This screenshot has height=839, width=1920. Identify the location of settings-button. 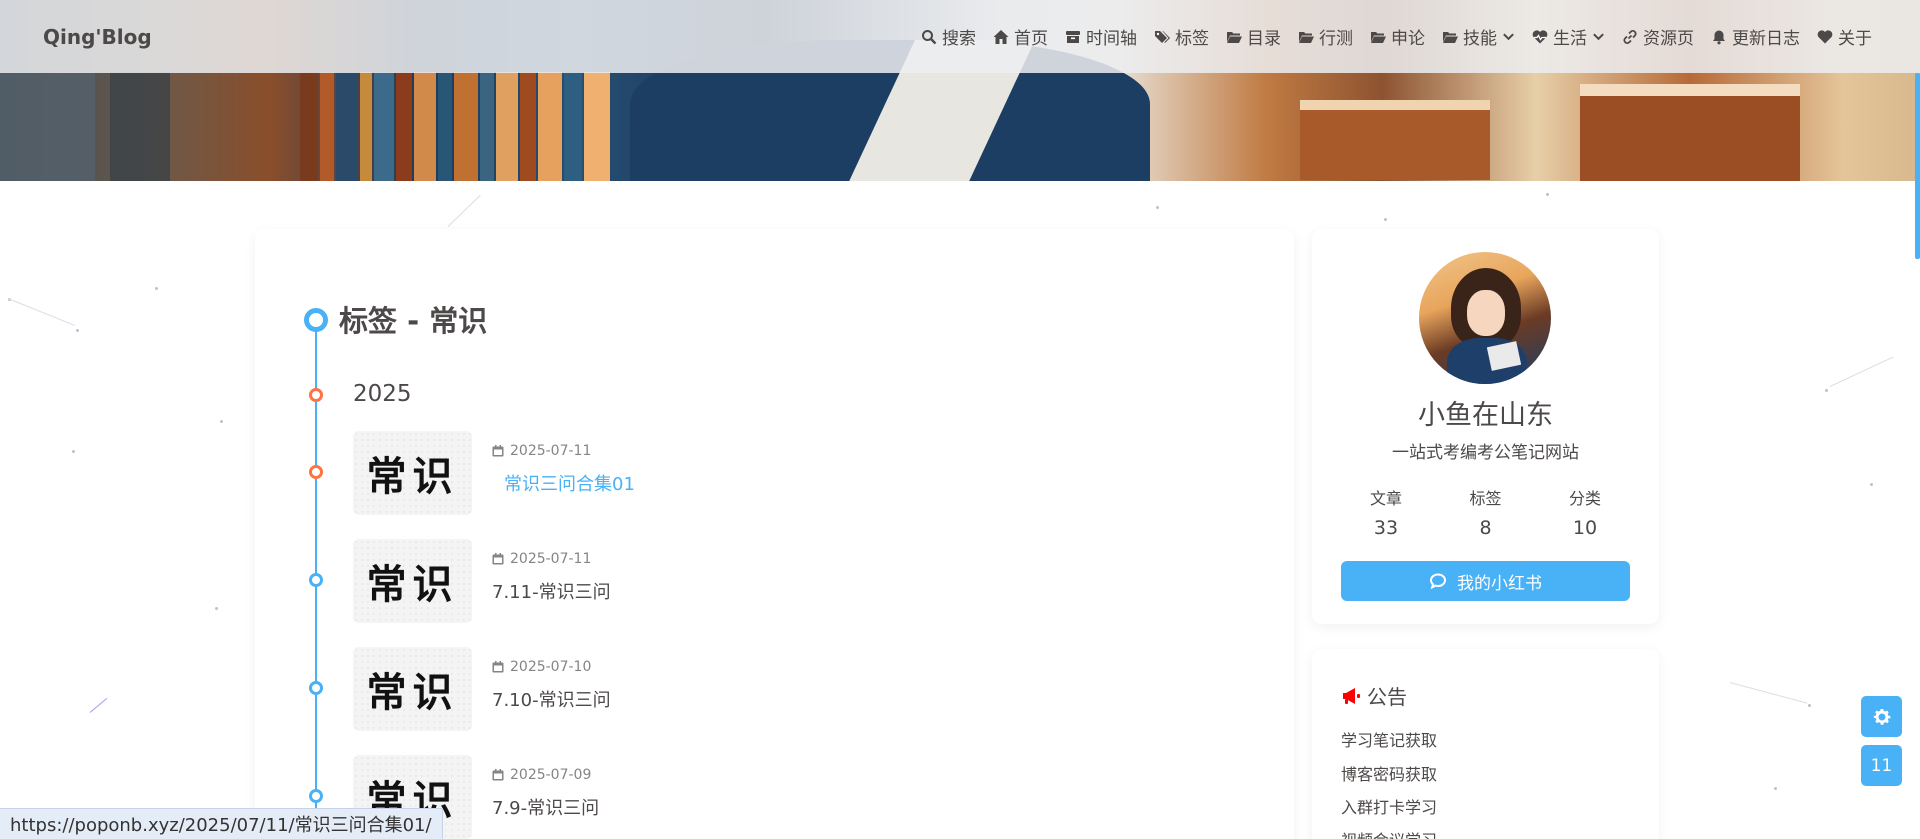
(1881, 716).